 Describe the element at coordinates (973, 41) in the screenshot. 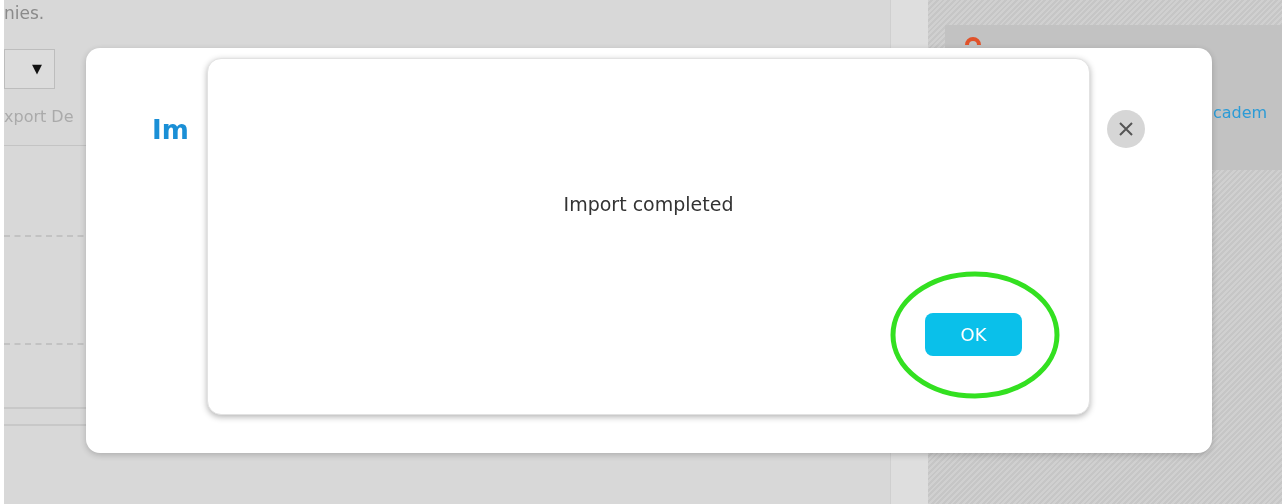

I see `logo-icon` at that location.